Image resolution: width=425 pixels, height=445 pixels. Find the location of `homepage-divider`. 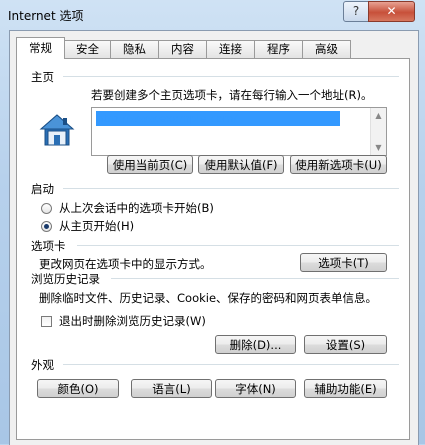

homepage-divider is located at coordinates (231, 76).